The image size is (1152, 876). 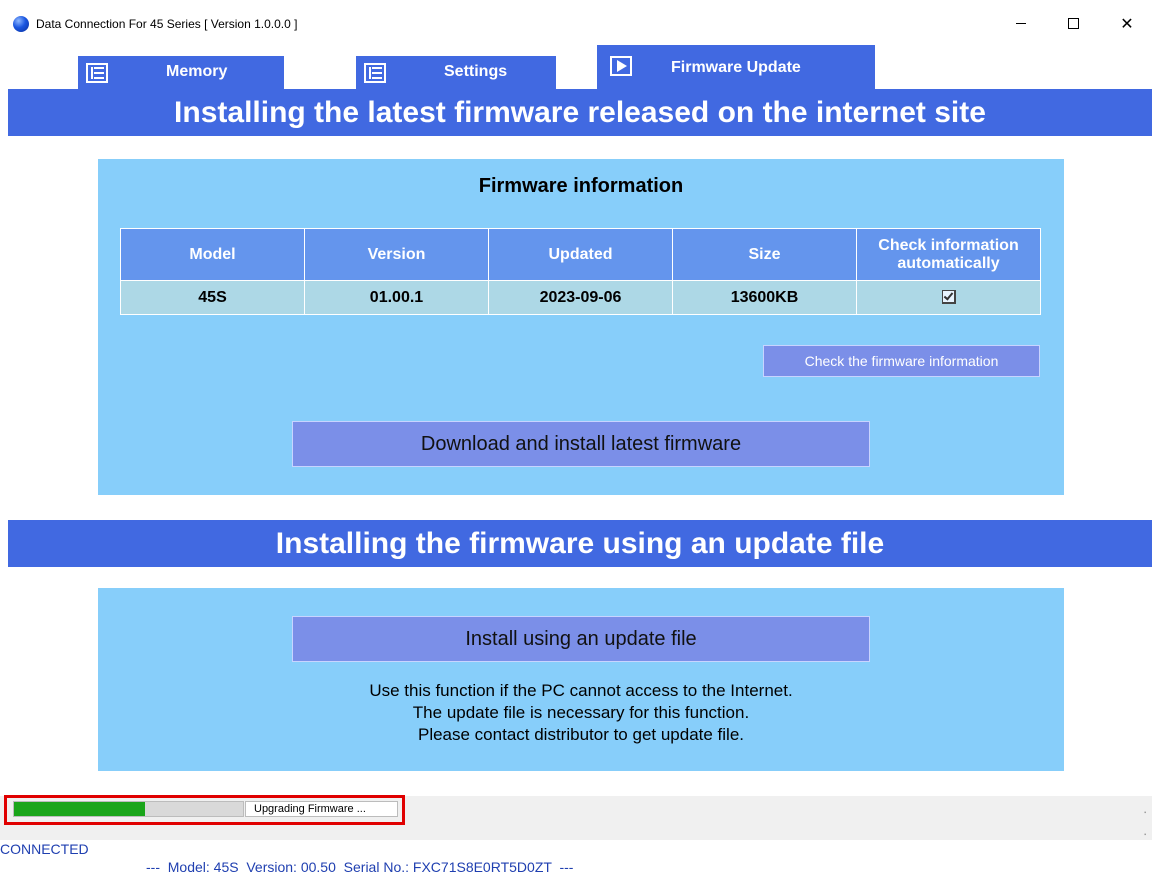 I want to click on connection-status: CONNECTED, so click(x=44, y=849).